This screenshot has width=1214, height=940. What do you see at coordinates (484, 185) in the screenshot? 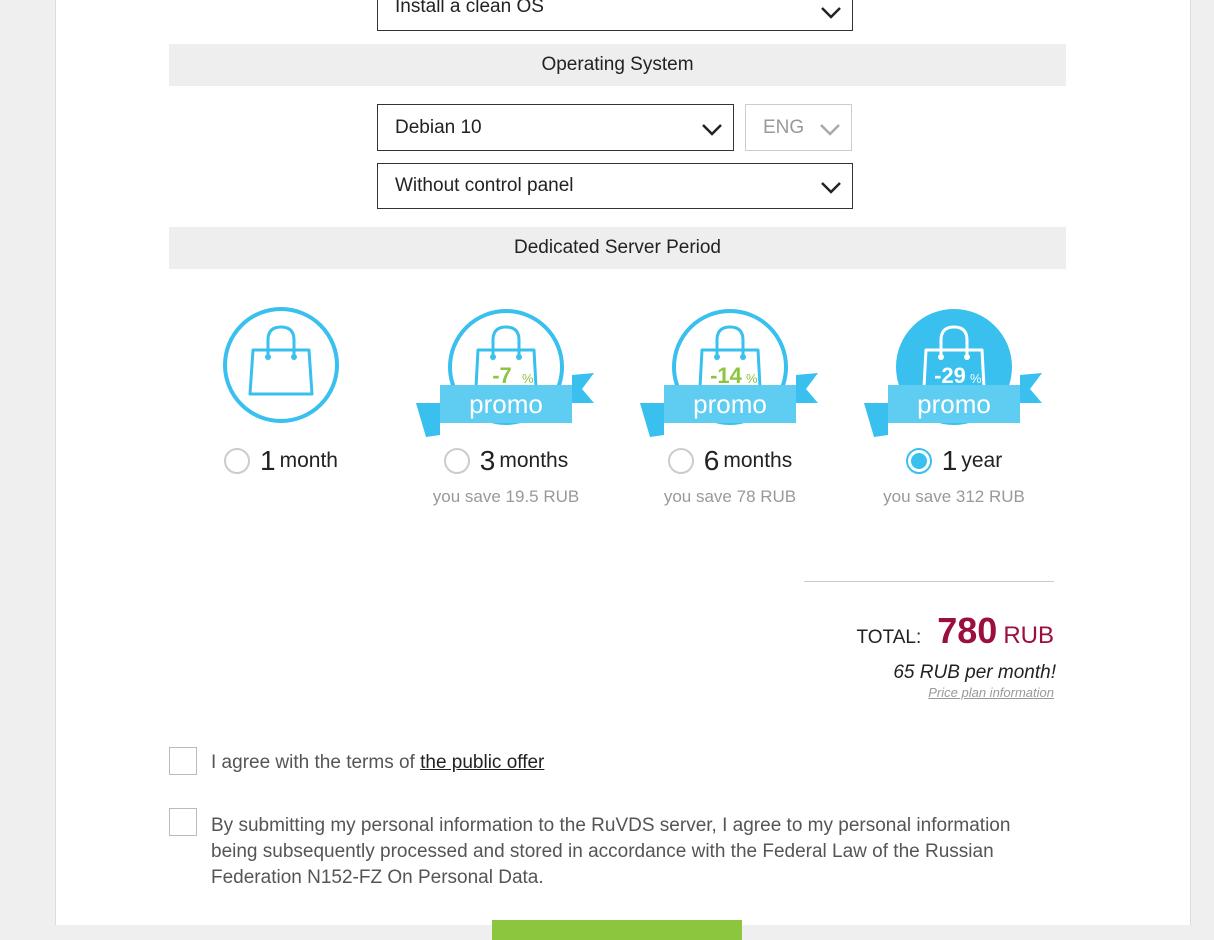
I see `control-panel-value: Without control panel` at bounding box center [484, 185].